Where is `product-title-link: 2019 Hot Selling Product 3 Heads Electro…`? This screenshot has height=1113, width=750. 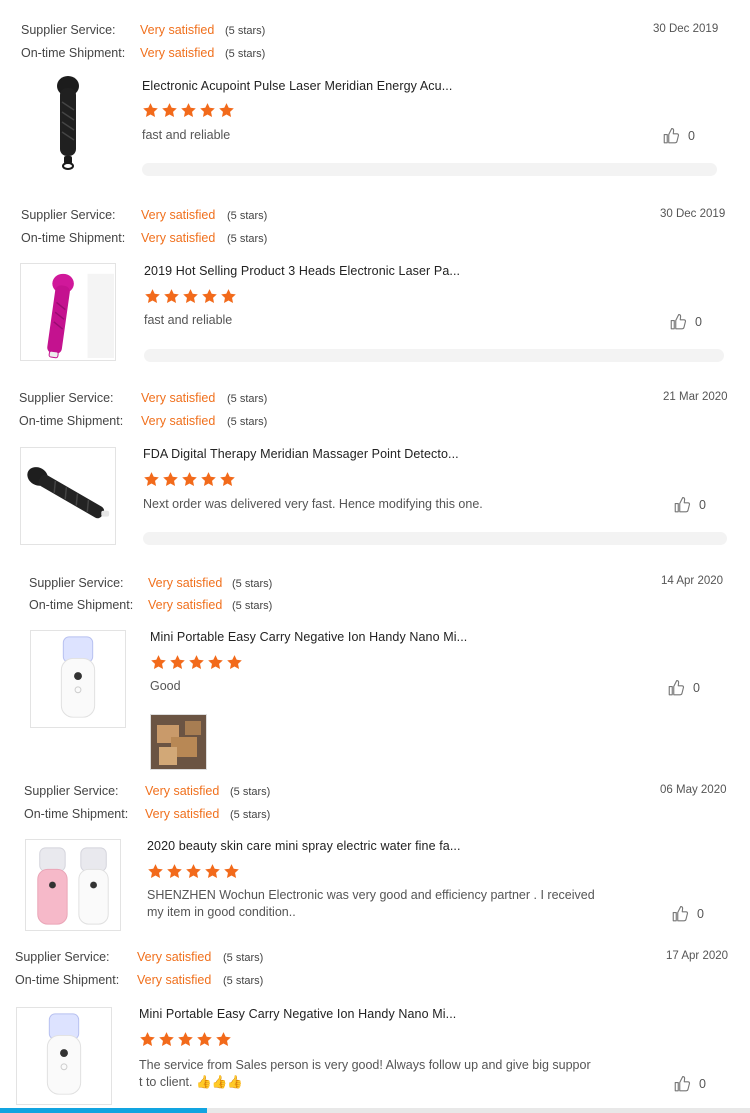 product-title-link: 2019 Hot Selling Product 3 Heads Electro… is located at coordinates (302, 271).